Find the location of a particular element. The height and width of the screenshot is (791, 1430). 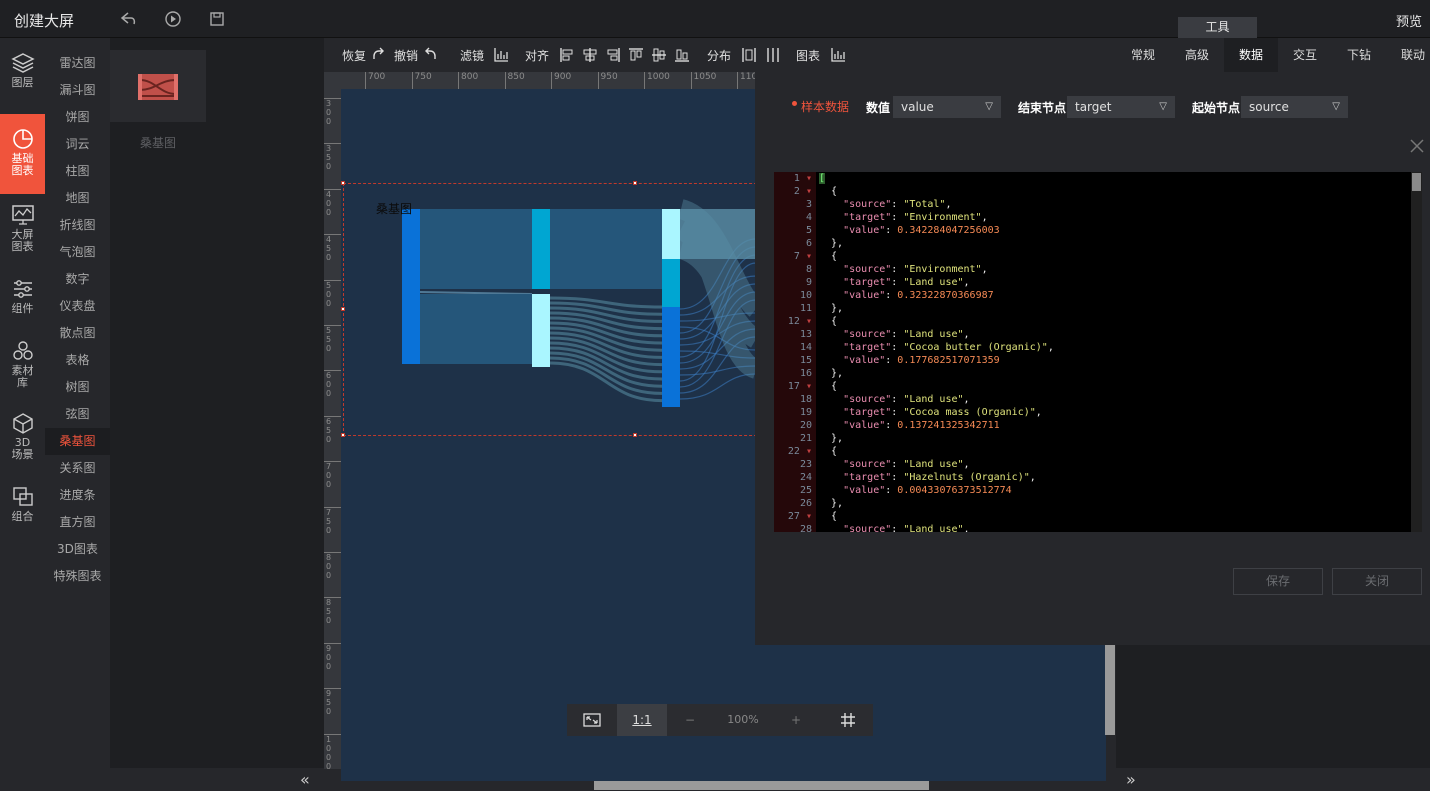

zoom-out-button: − is located at coordinates (690, 720).